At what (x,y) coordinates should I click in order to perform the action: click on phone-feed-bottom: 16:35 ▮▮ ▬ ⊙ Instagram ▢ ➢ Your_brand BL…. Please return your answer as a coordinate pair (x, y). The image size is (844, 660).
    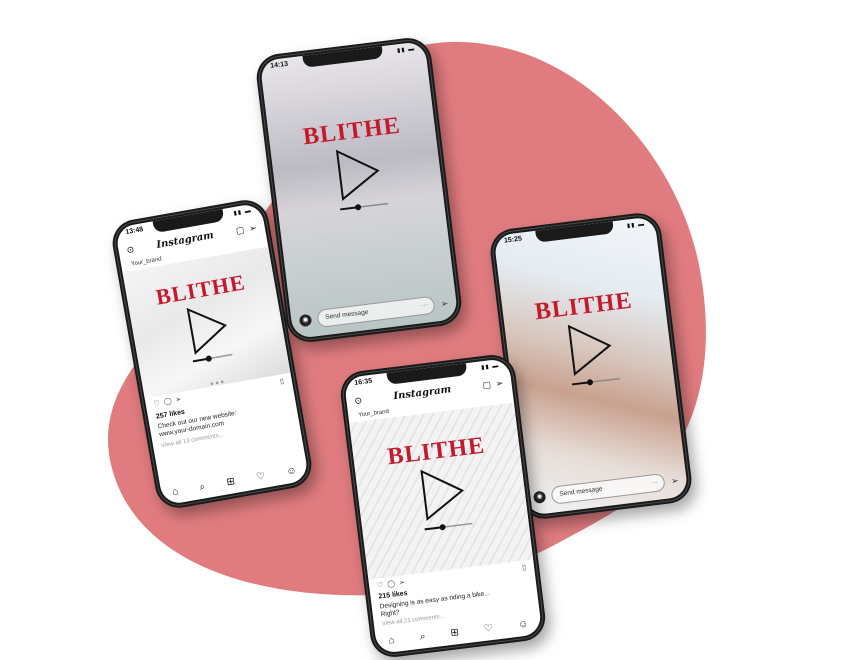
    Looking at the image, I should click on (443, 506).